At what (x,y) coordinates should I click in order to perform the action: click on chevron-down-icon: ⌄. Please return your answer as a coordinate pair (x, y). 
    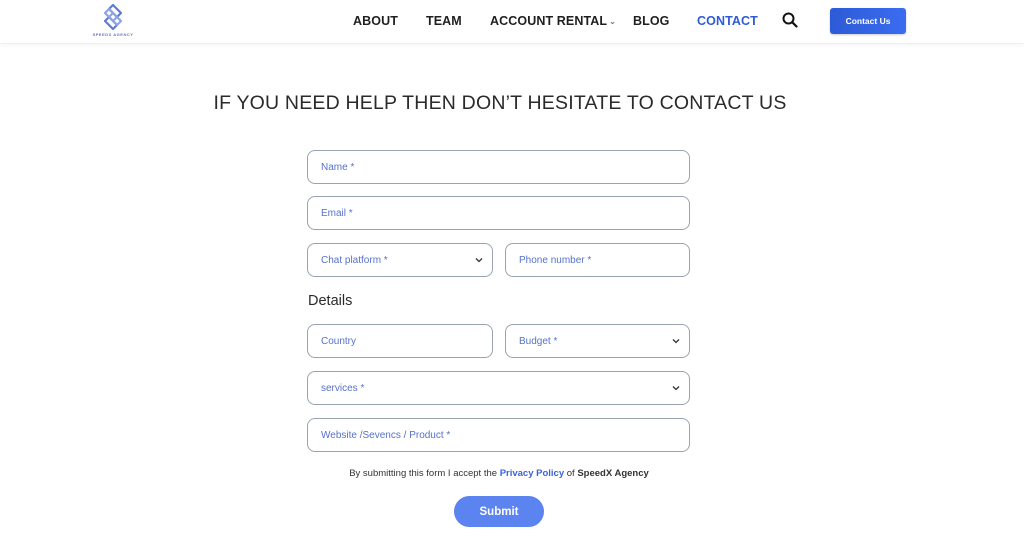
    Looking at the image, I should click on (612, 21).